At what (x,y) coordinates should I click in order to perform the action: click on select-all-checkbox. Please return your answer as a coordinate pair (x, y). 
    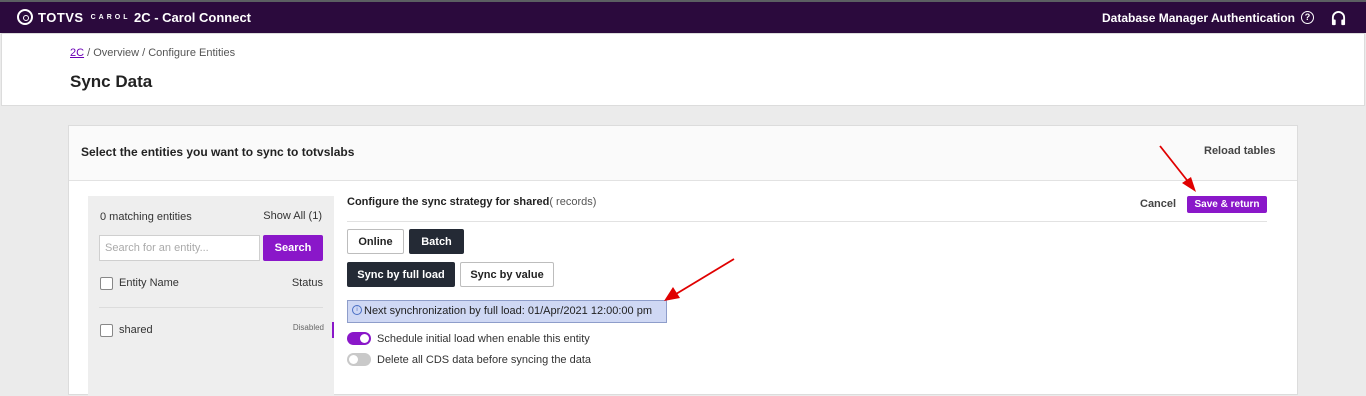
    Looking at the image, I should click on (106, 283).